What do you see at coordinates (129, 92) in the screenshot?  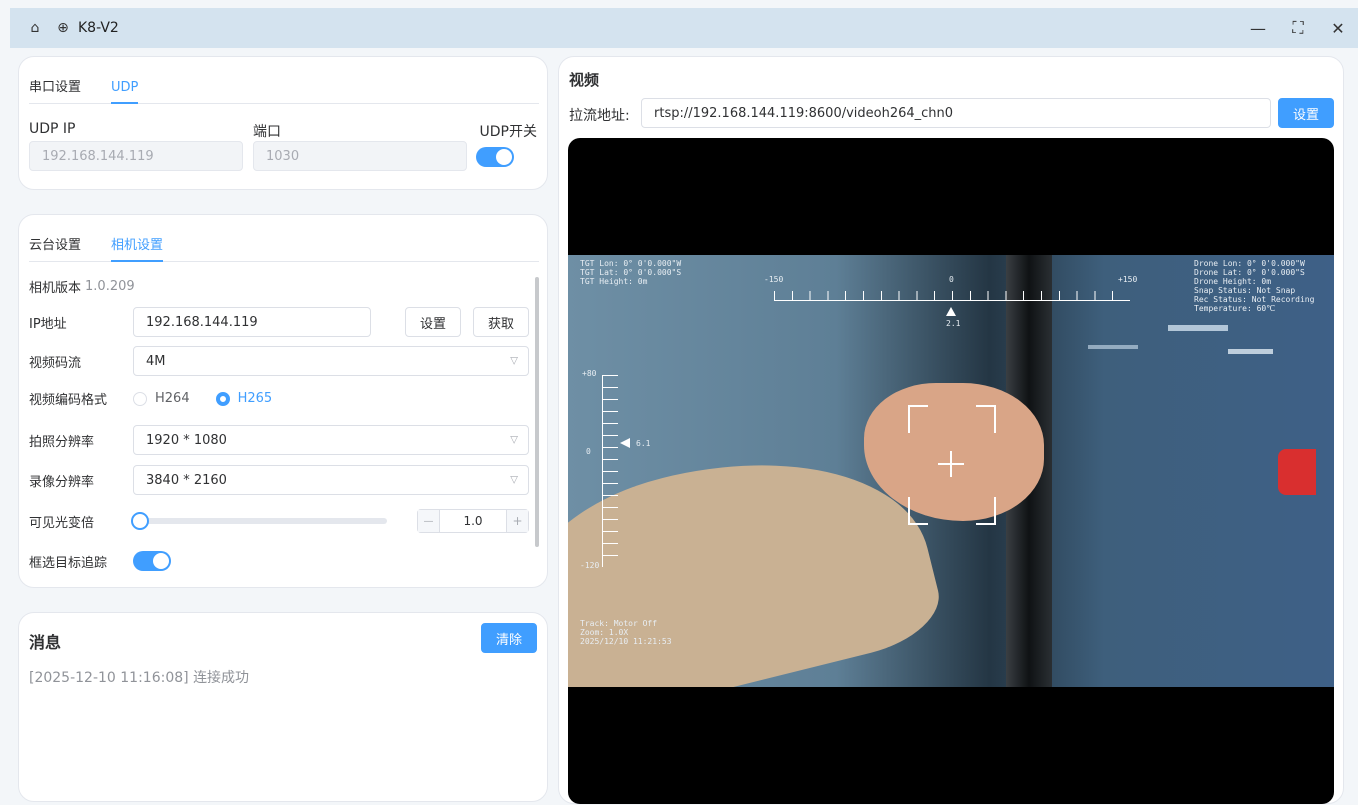 I see `tab-udp: UDP` at bounding box center [129, 92].